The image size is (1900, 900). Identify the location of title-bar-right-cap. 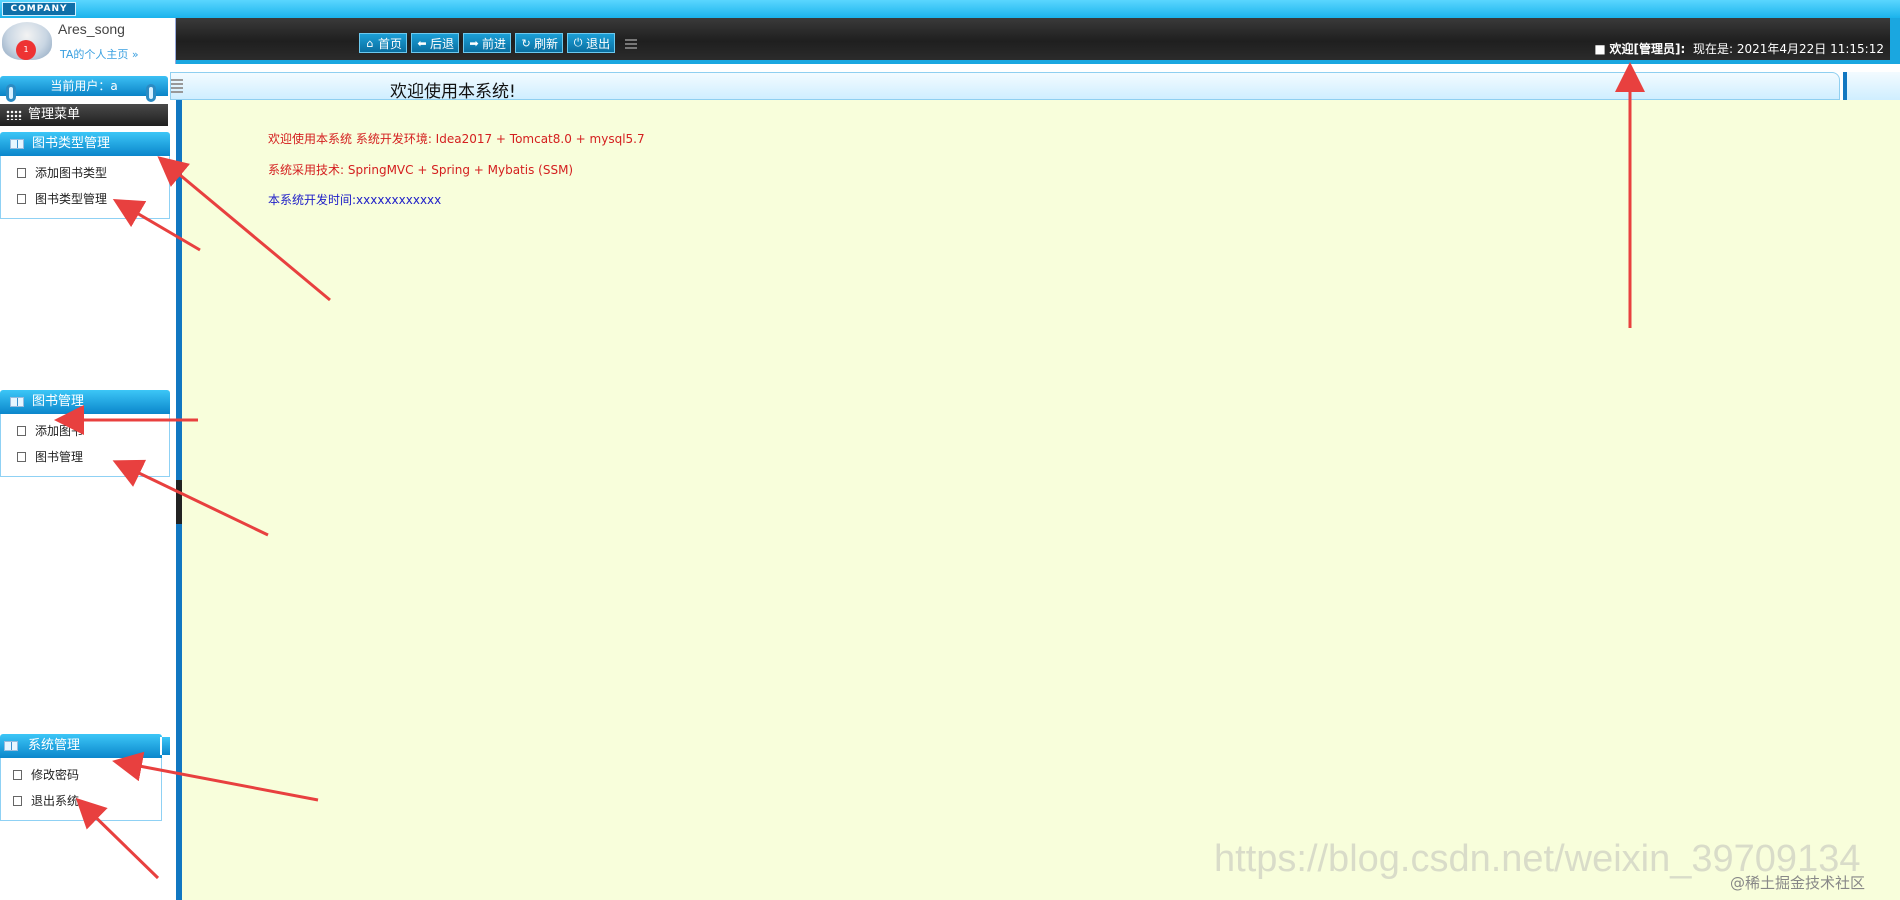
(1871, 86).